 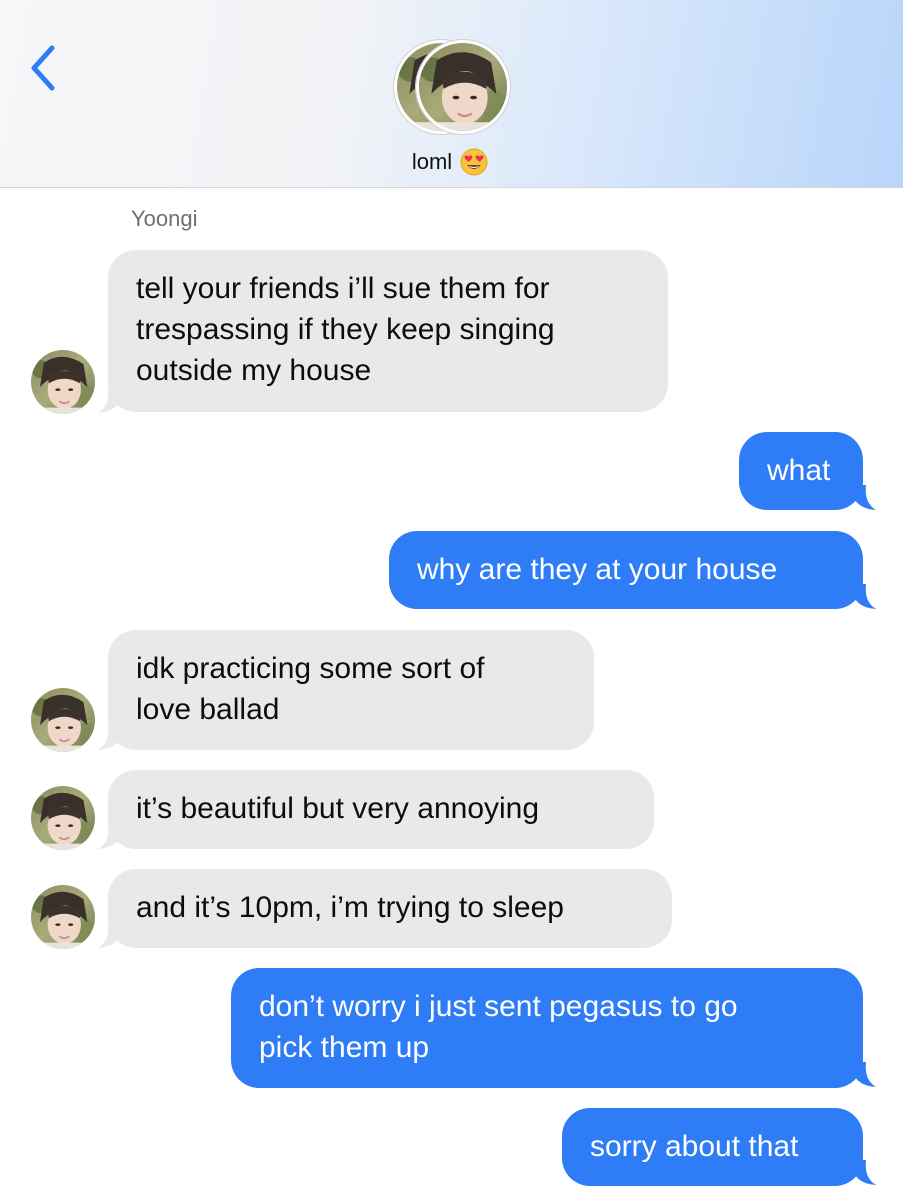 I want to click on back-button, so click(x=44, y=68).